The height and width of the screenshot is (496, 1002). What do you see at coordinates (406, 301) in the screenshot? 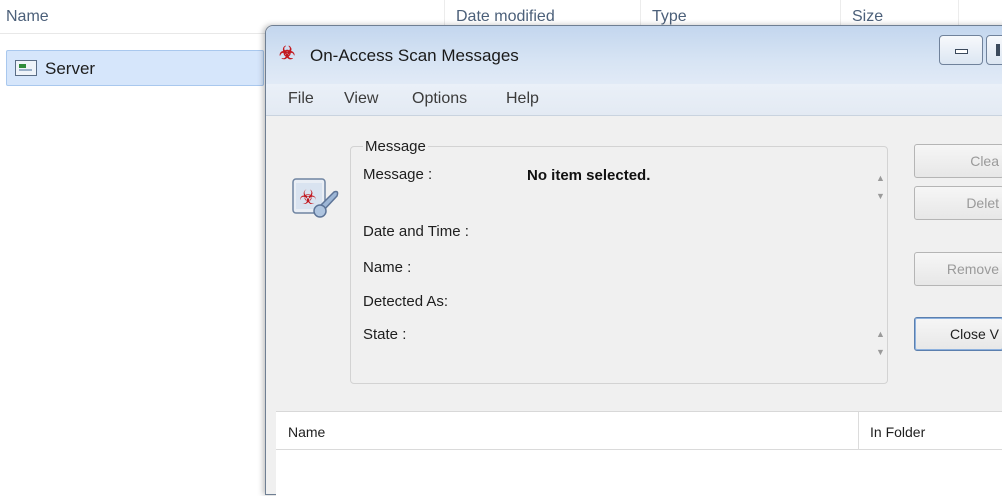
I see `detected-as-label: Detected As:` at bounding box center [406, 301].